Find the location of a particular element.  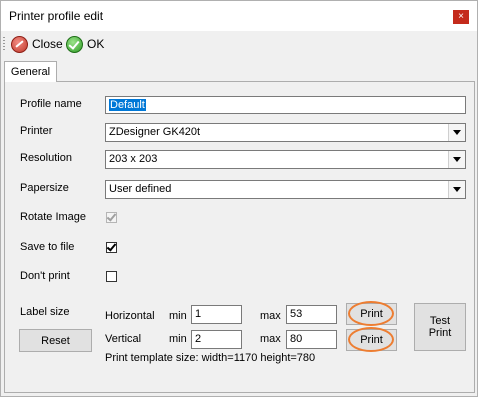

printer-select: ZDesigner GK420t is located at coordinates (285, 132).